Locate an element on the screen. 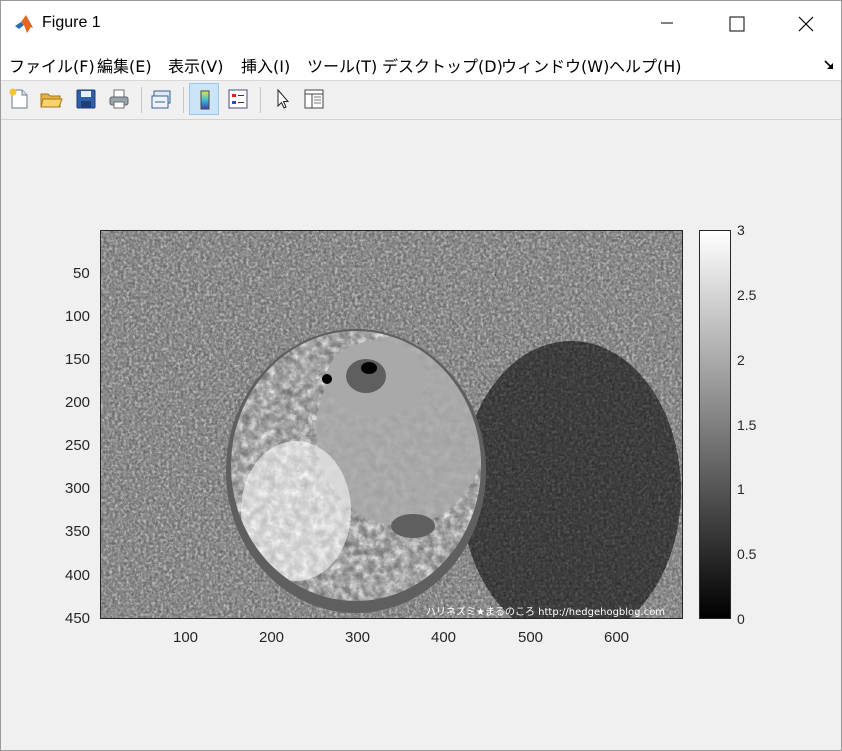 The height and width of the screenshot is (751, 842). colorbar-tick-label: 3 is located at coordinates (741, 230).